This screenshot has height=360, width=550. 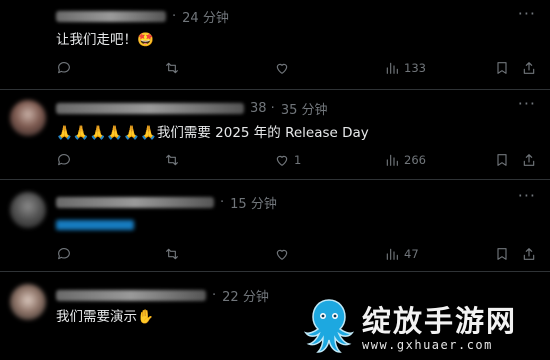 What do you see at coordinates (105, 40) in the screenshot?
I see `post-text: 让我们走吧！🤩` at bounding box center [105, 40].